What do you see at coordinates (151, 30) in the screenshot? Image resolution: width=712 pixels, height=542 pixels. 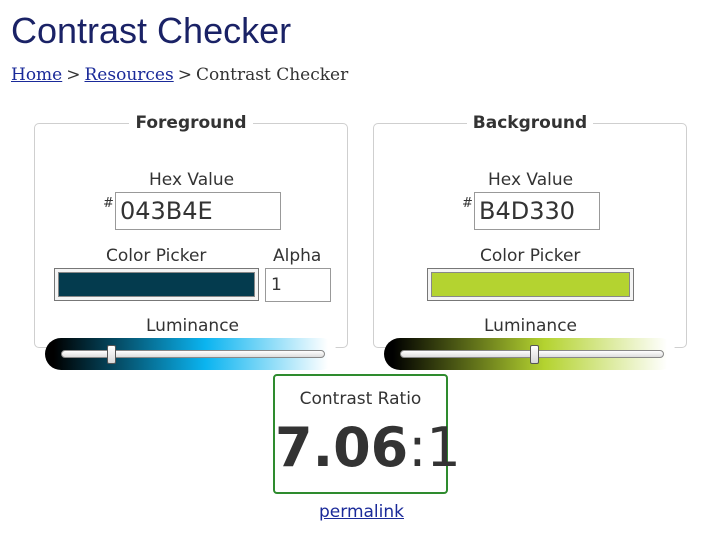 I see `page-title: Contrast Checker` at bounding box center [151, 30].